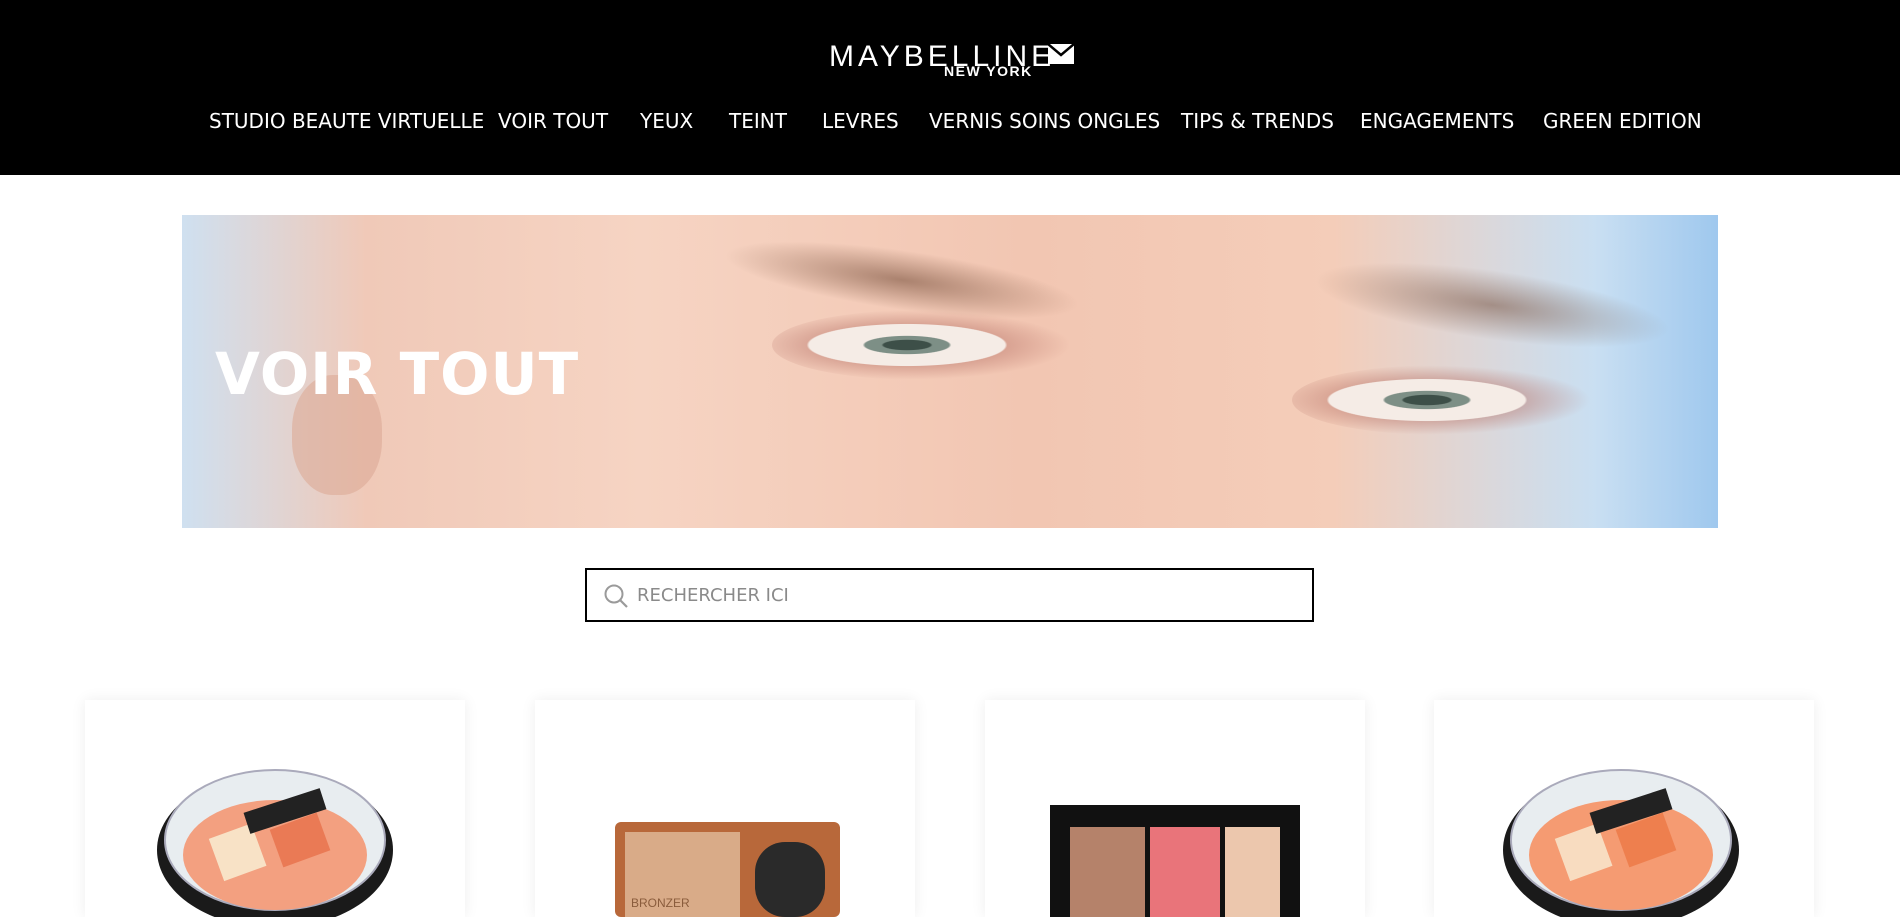 The height and width of the screenshot is (917, 1900). Describe the element at coordinates (1437, 121) in the screenshot. I see `nav-item-engagements: ENGAGEMENTS` at that location.